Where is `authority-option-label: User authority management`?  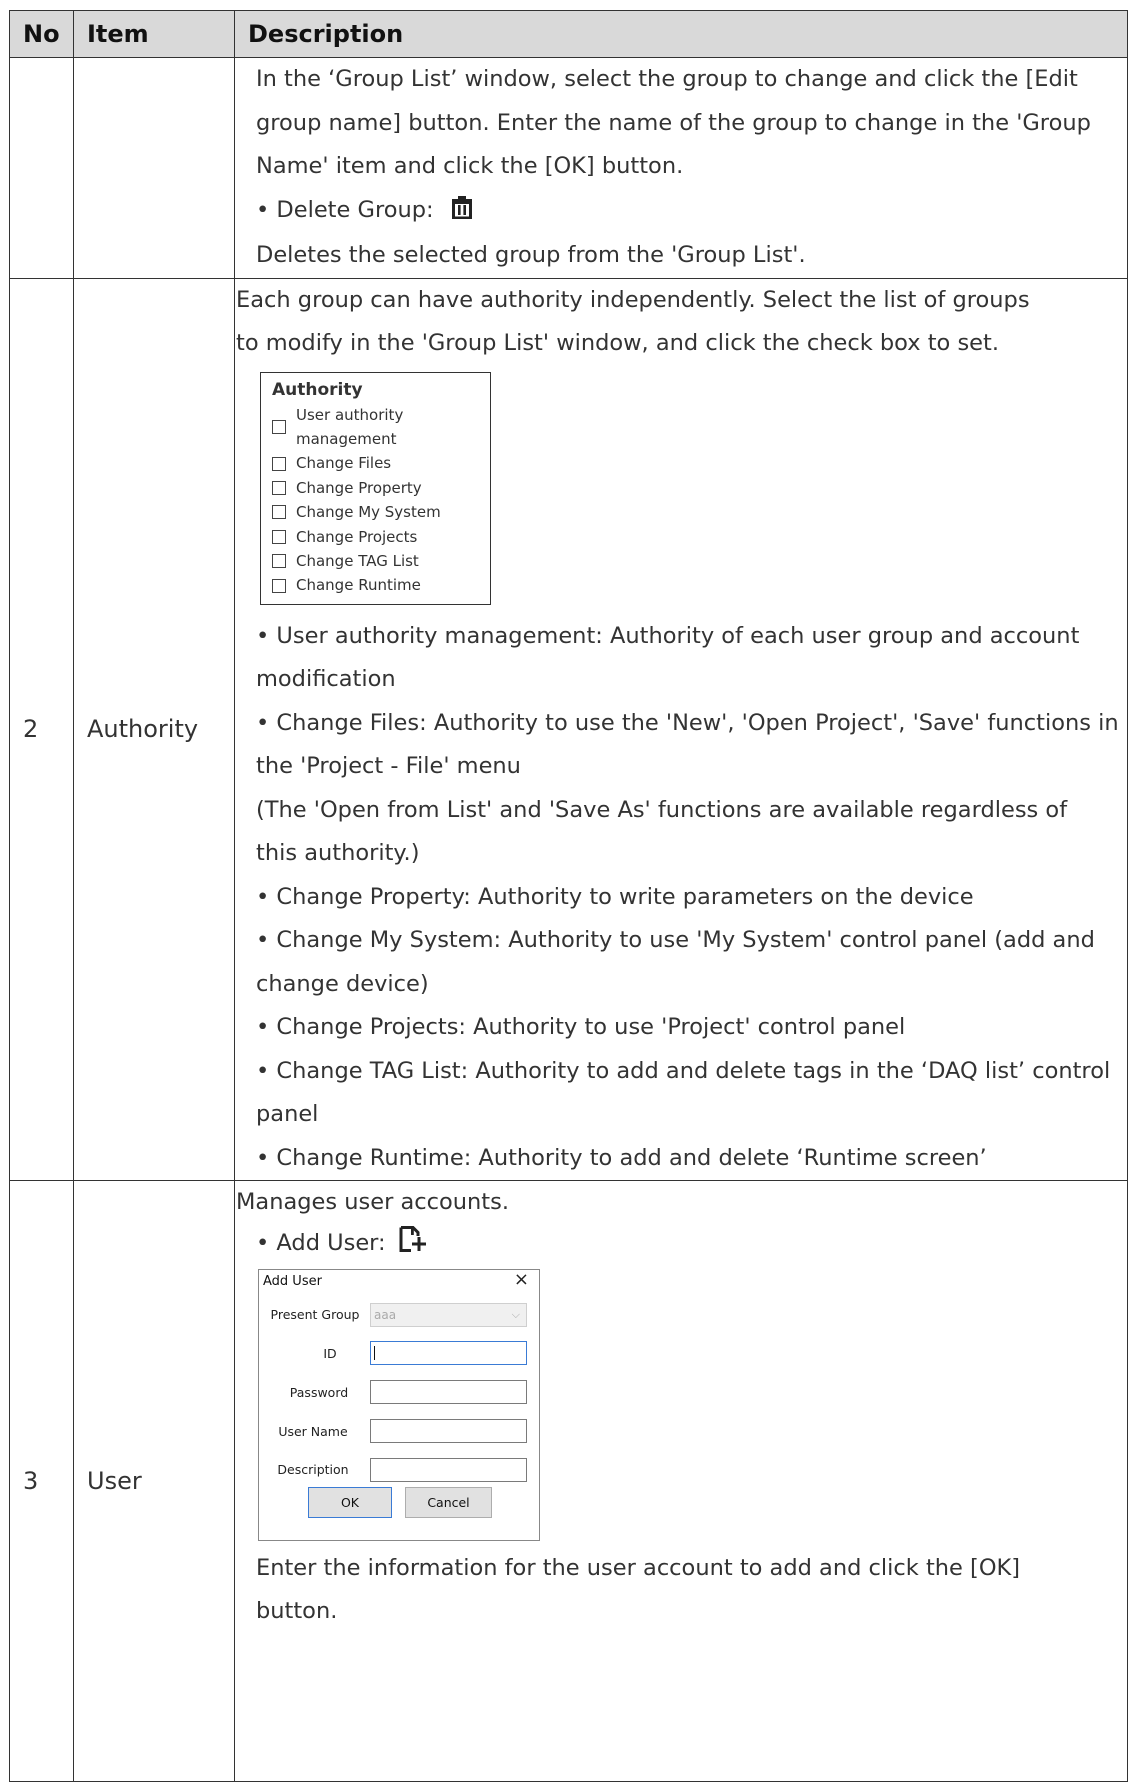
authority-option-label: User authority management is located at coordinates (350, 426).